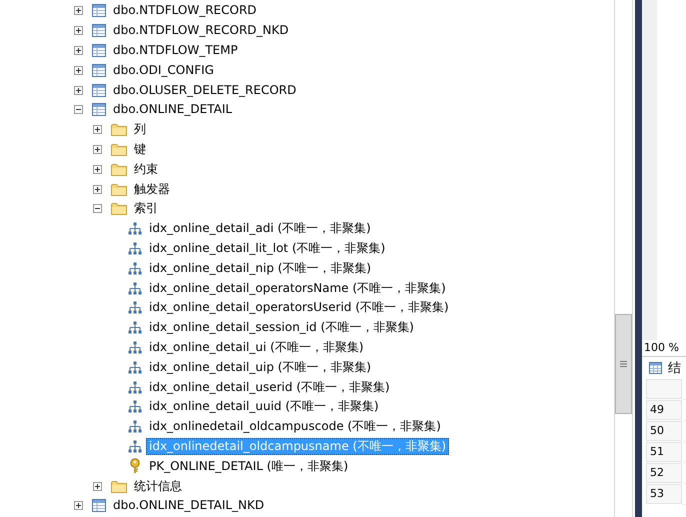  I want to click on tree-item: 索引, so click(146, 209).